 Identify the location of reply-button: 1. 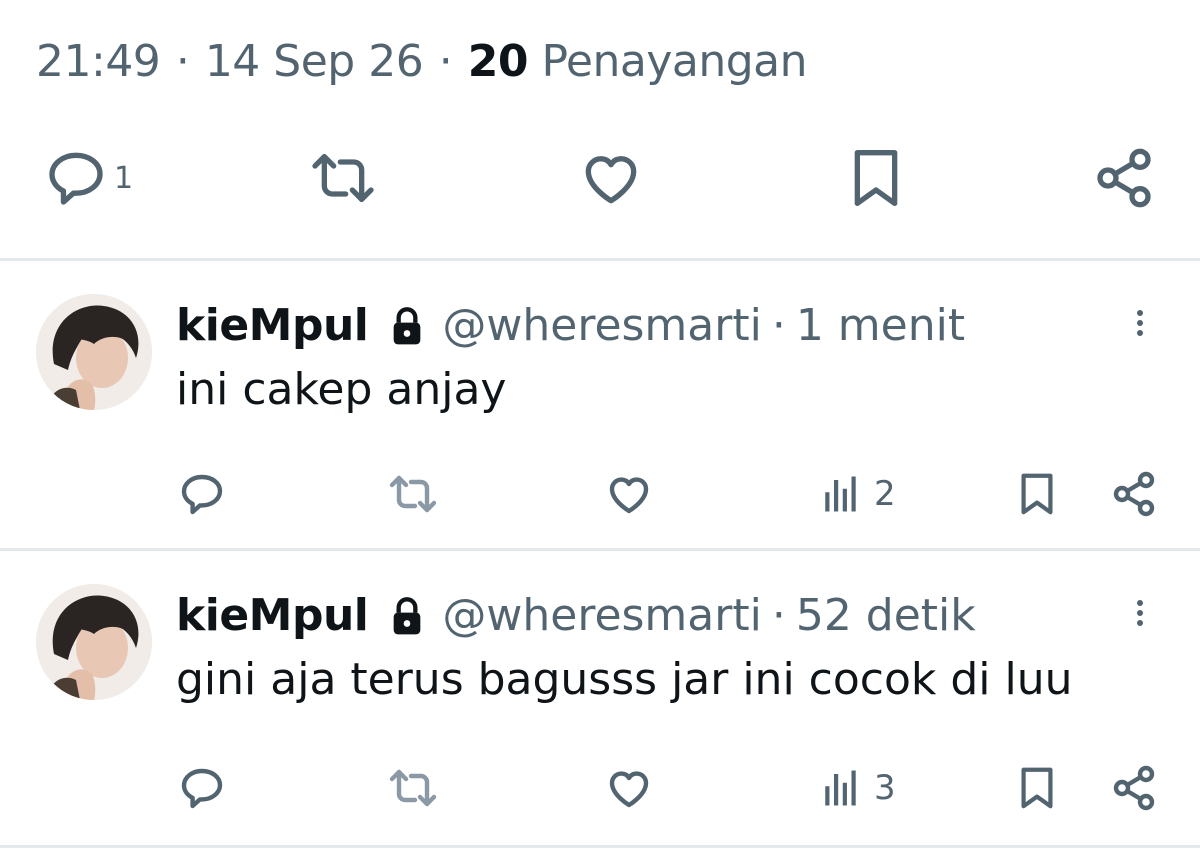
(88, 178).